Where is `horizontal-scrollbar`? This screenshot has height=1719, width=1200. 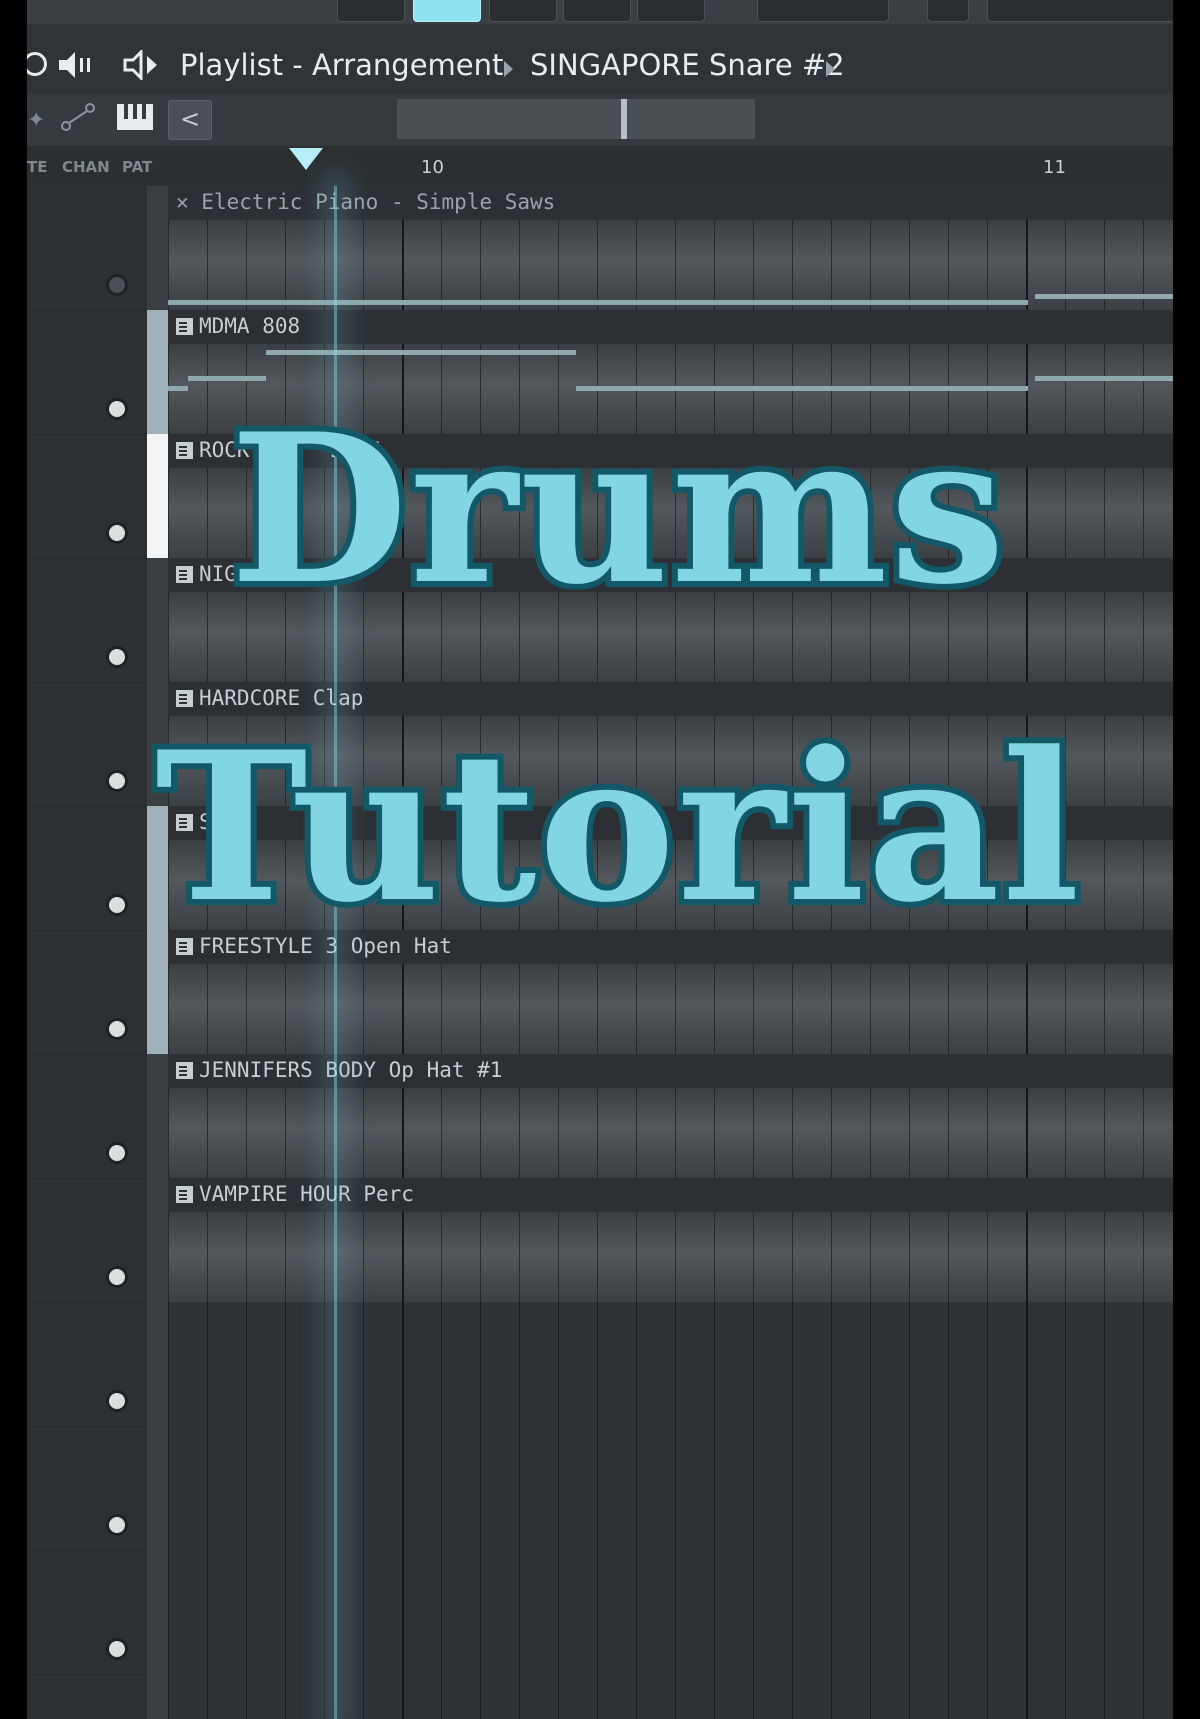 horizontal-scrollbar is located at coordinates (576, 119).